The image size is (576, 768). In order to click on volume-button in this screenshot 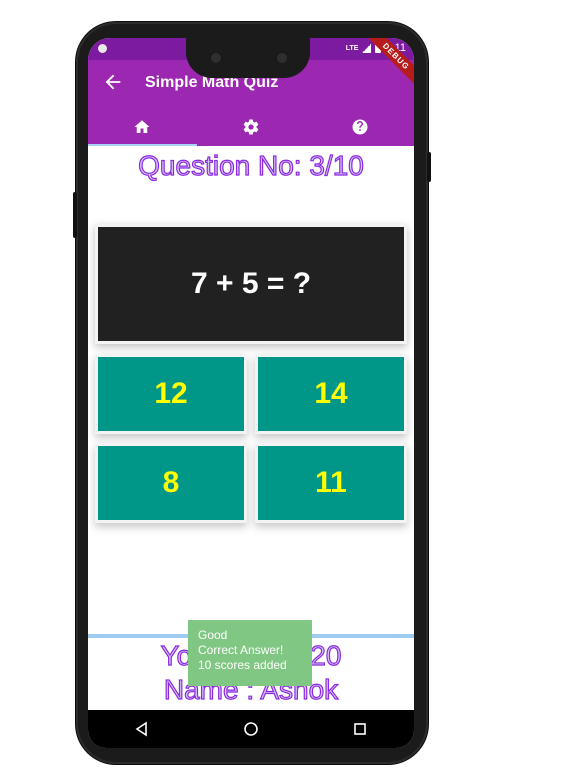, I will do `click(75, 215)`.